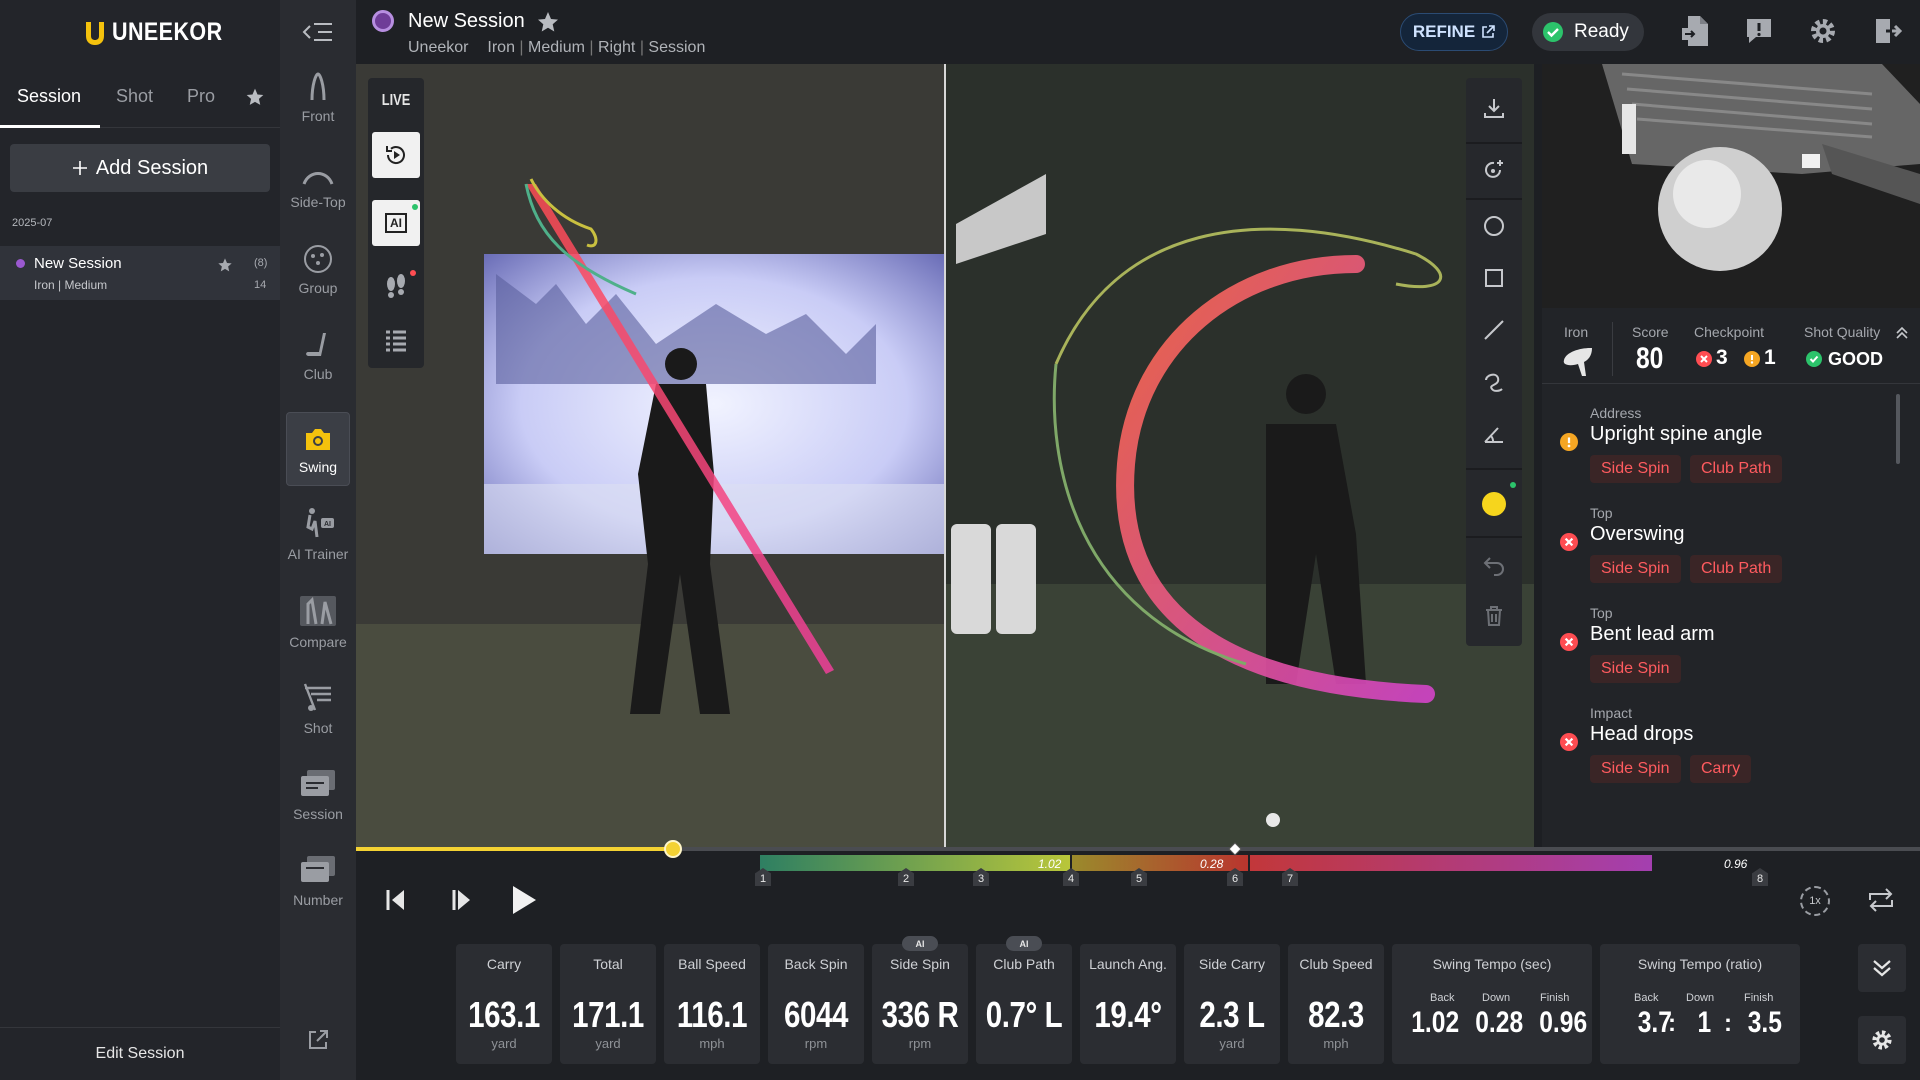 This screenshot has height=1080, width=1920. I want to click on playback-speed-button: 1x, so click(1815, 901).